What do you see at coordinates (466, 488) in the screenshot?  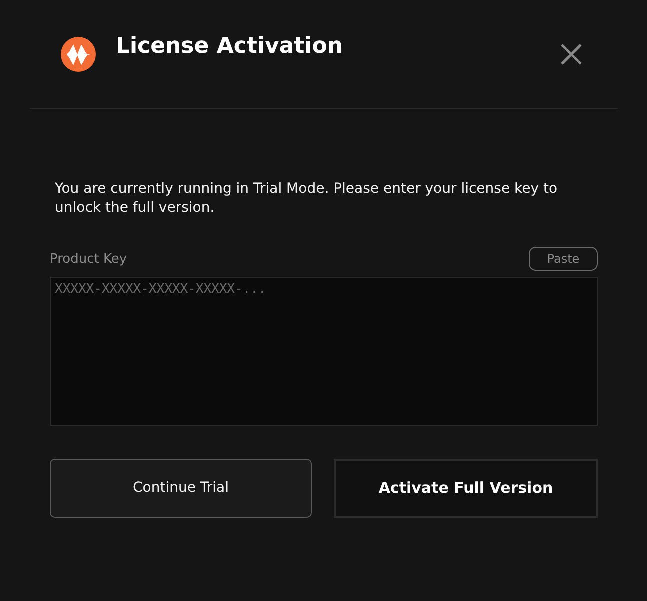 I see `activate-button: Activate Full Version` at bounding box center [466, 488].